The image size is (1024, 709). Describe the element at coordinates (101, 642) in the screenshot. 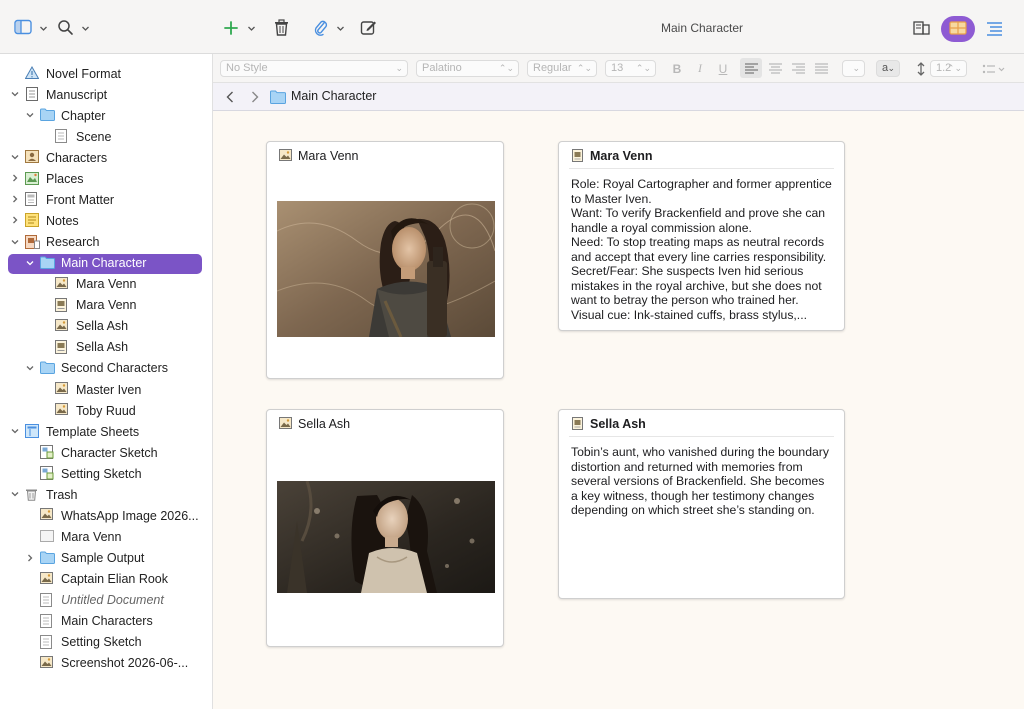

I see `binder-item-label: Setting Sketch` at that location.